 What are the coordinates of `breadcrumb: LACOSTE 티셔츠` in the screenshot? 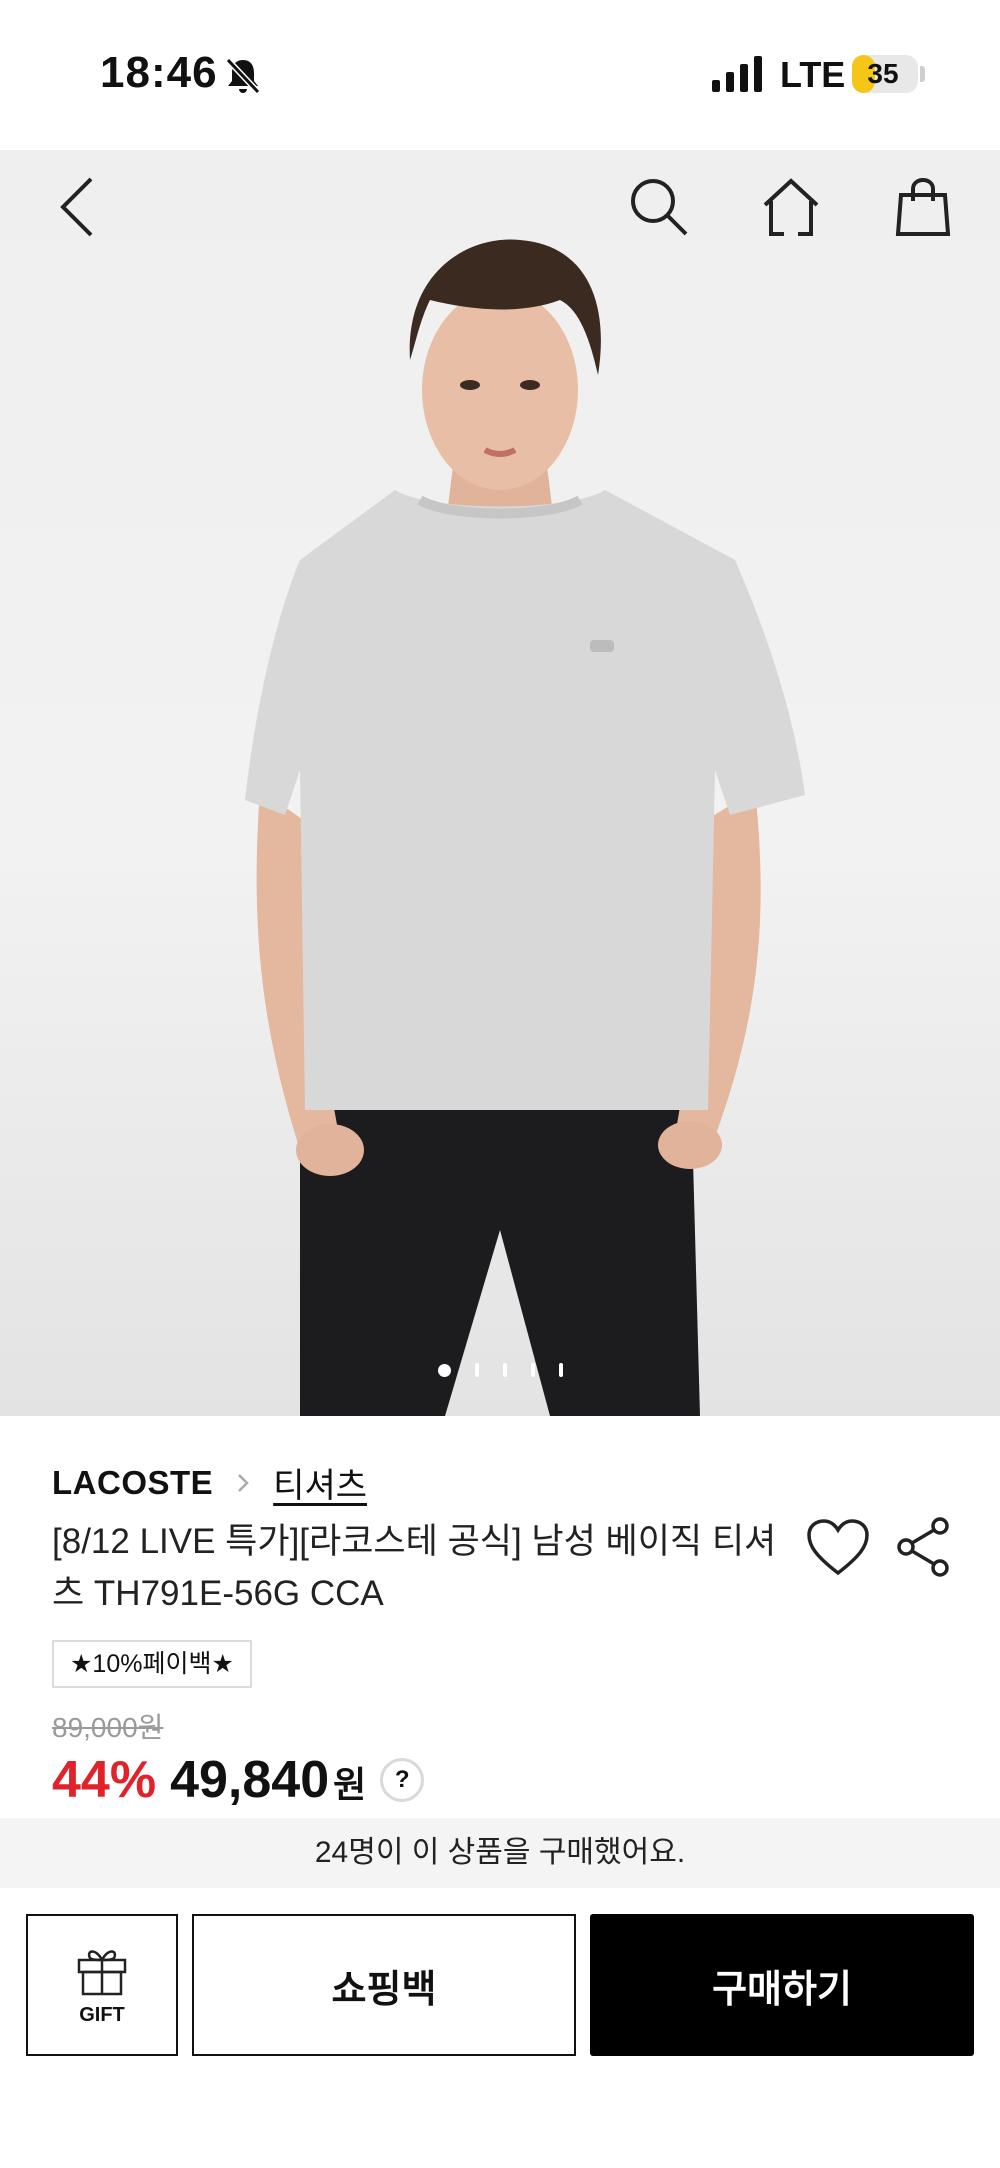 It's located at (209, 1482).